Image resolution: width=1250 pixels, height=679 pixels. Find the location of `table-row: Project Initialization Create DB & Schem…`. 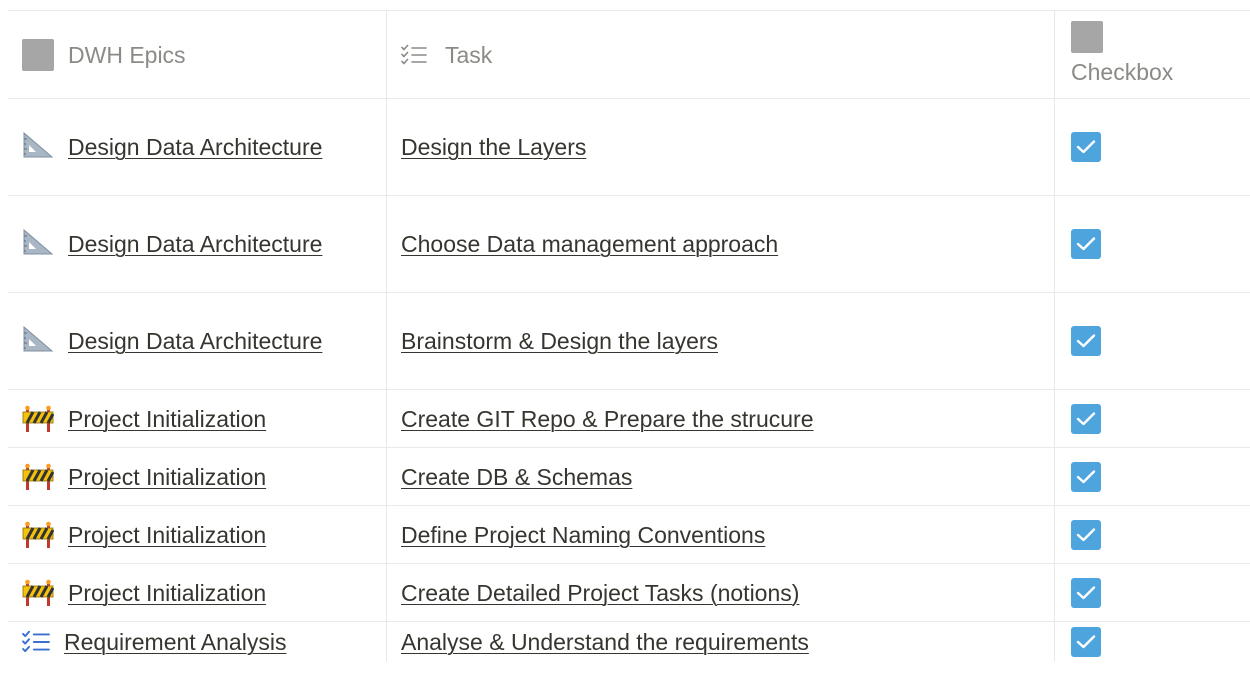

table-row: Project Initialization Create DB & Schem… is located at coordinates (629, 477).